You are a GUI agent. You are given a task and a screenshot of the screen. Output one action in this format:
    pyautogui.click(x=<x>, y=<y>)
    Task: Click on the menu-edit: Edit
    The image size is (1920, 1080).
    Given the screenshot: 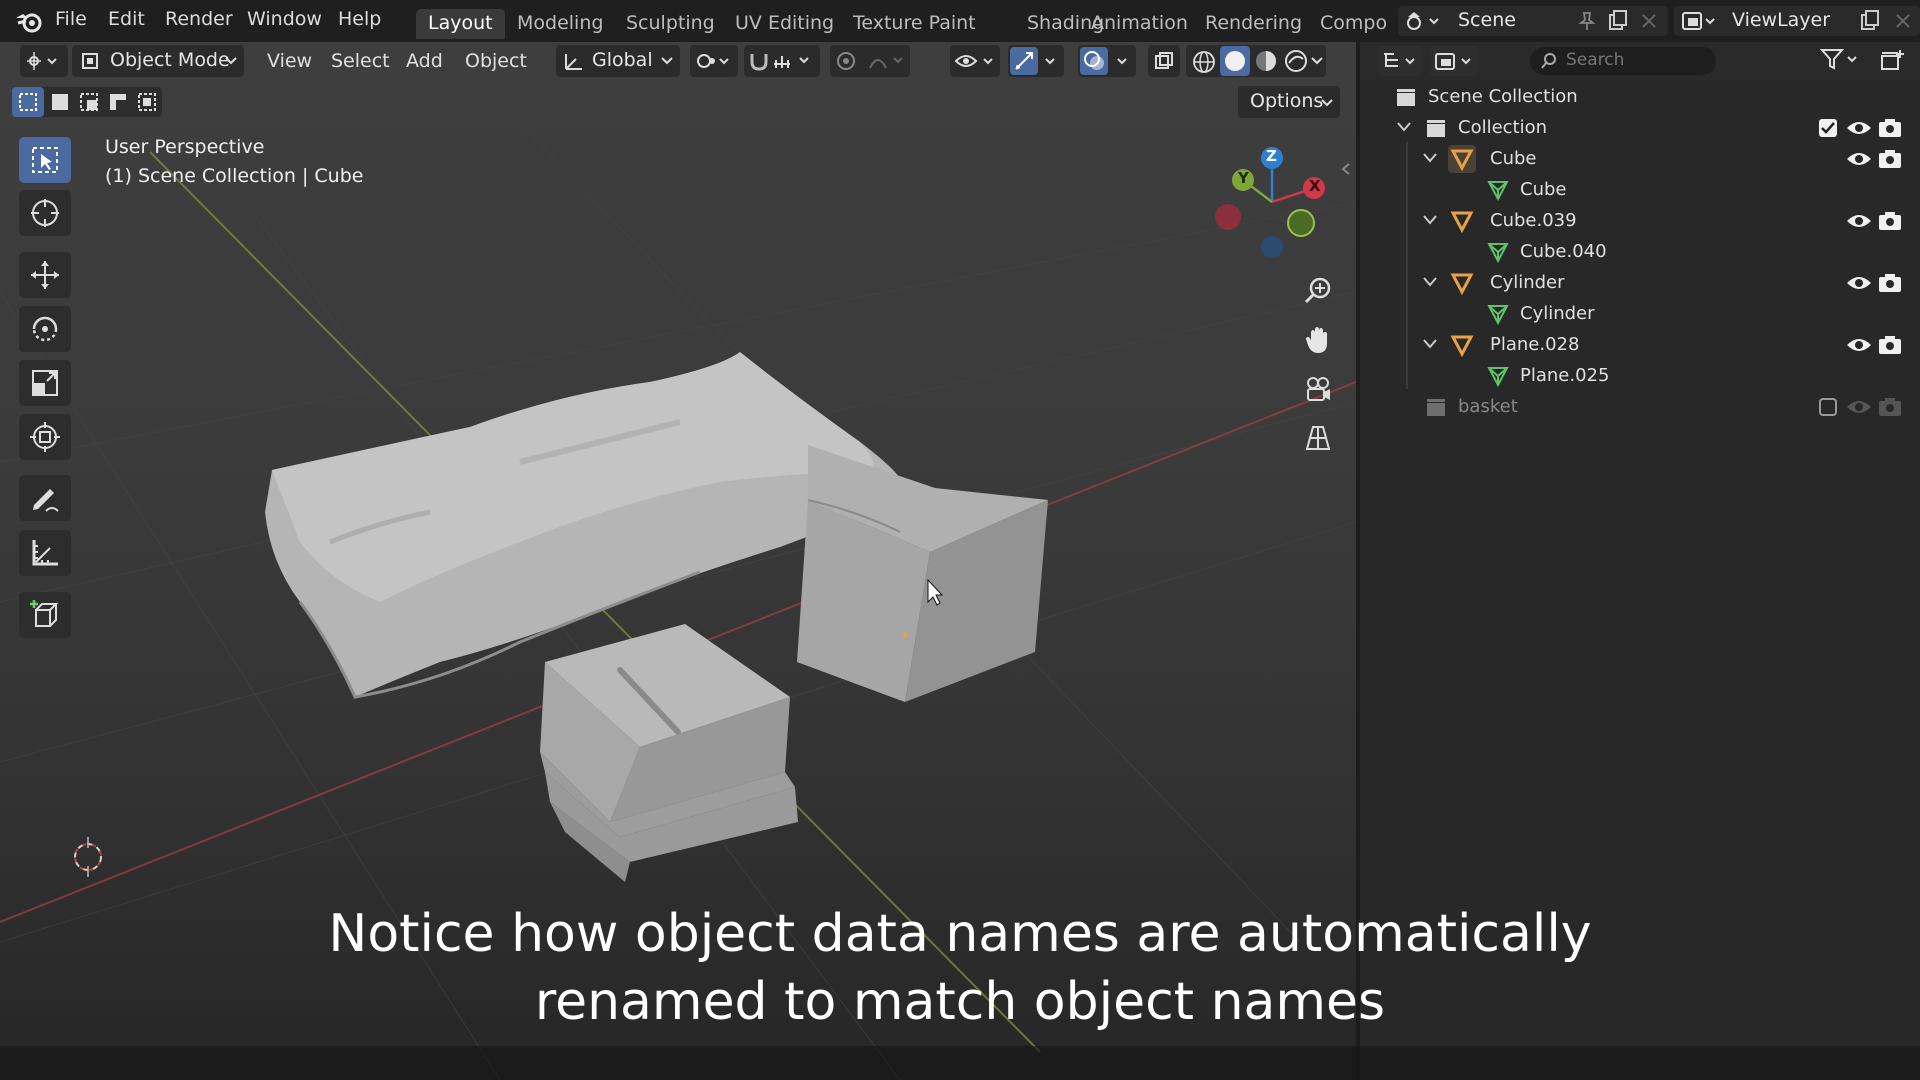 What is the action you would take?
    pyautogui.click(x=126, y=19)
    